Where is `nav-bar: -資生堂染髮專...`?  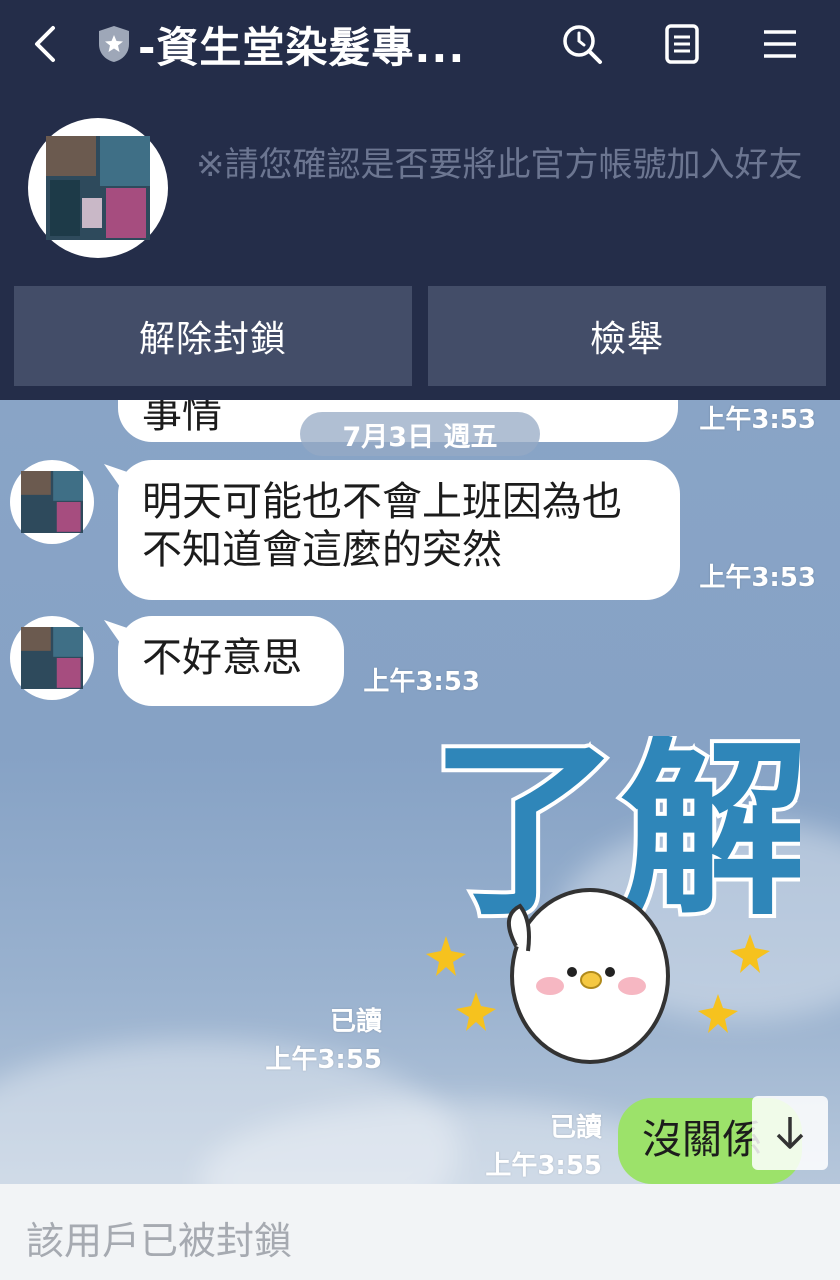
nav-bar: -資生堂染髮專... is located at coordinates (420, 44).